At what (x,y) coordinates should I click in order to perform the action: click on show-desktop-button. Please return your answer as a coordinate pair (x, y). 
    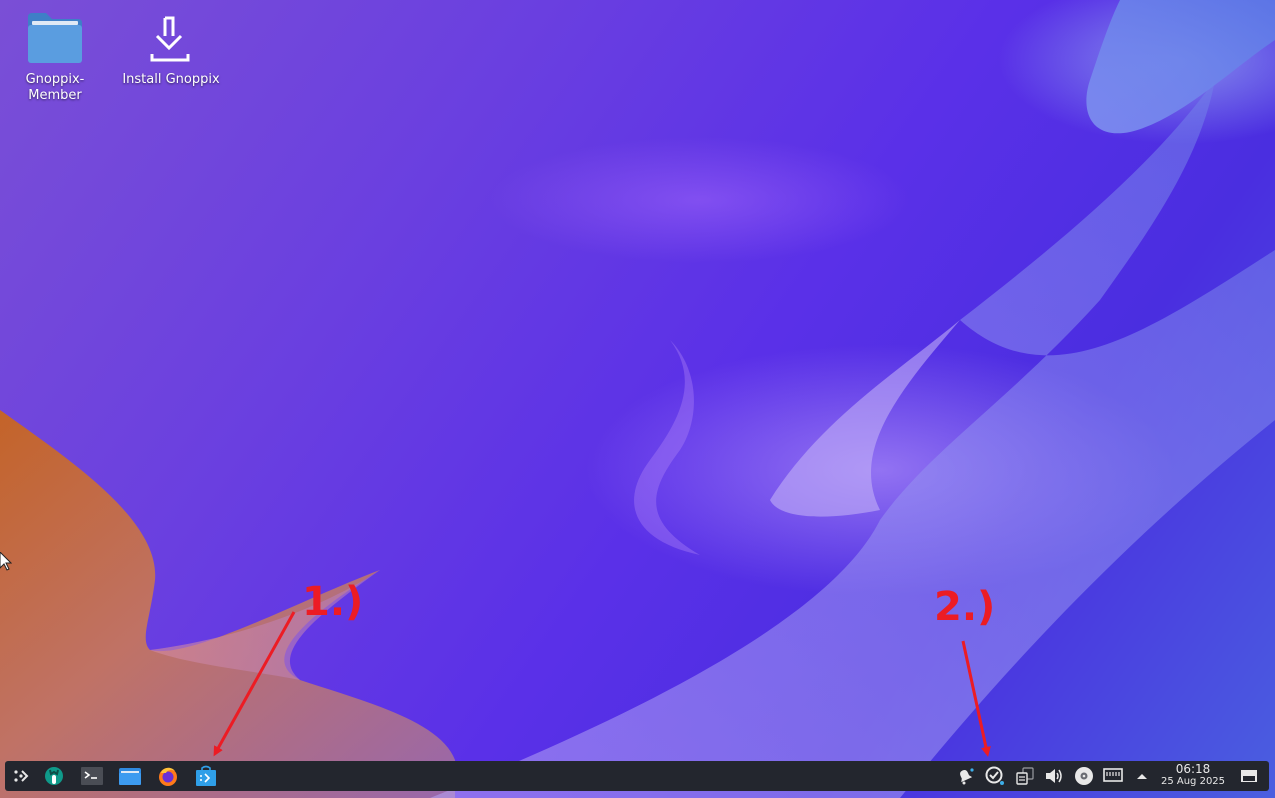
    Looking at the image, I should click on (1249, 776).